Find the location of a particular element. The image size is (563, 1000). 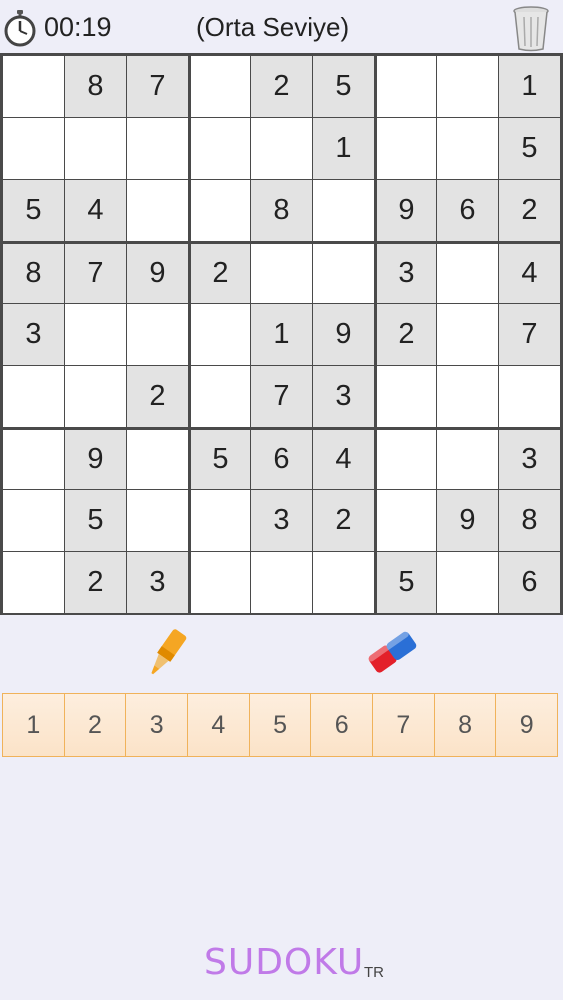

app-logo-suffix: TR is located at coordinates (374, 972).